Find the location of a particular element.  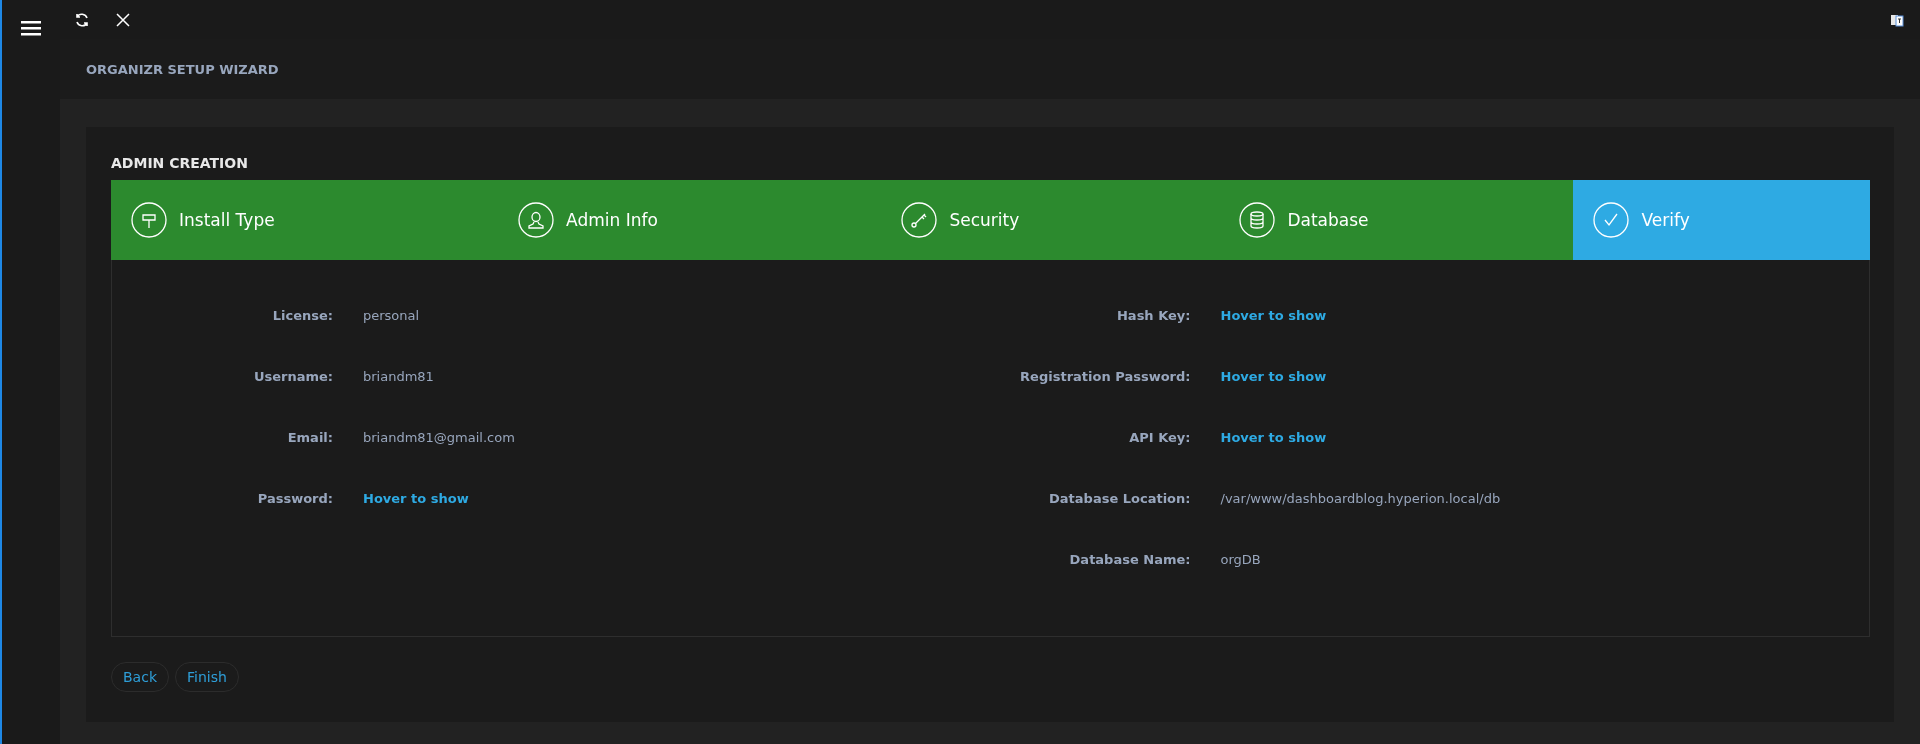

field-value: briandm81 is located at coordinates (398, 376).